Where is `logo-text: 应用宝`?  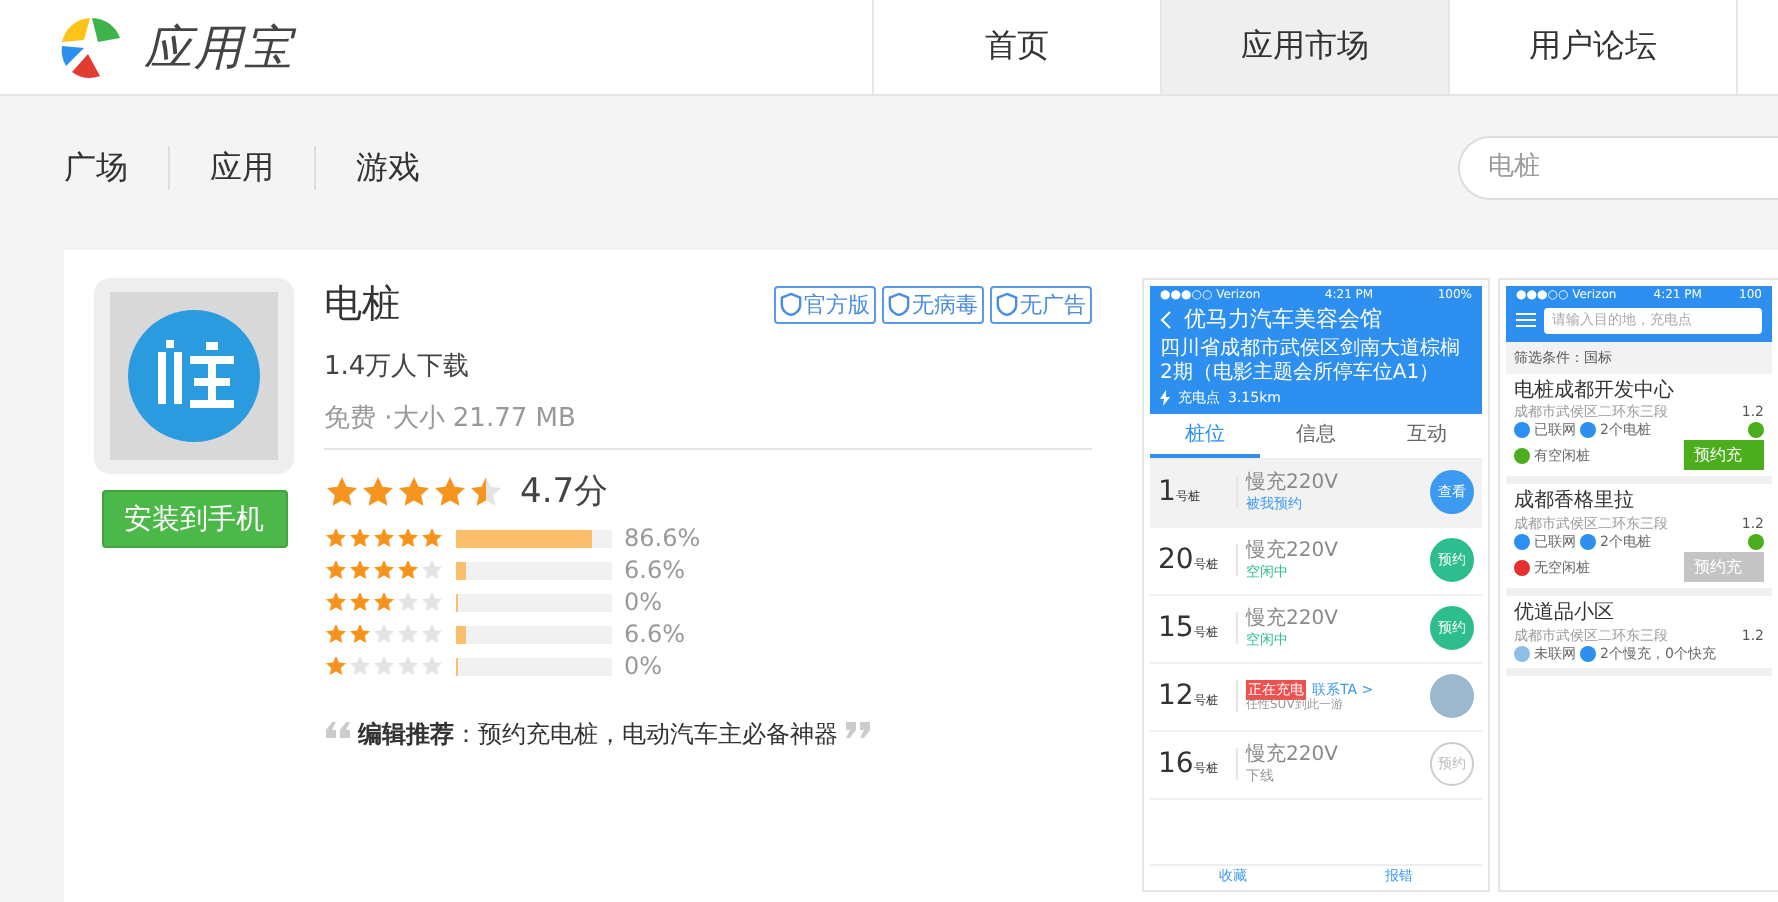
logo-text: 应用宝 is located at coordinates (219, 48).